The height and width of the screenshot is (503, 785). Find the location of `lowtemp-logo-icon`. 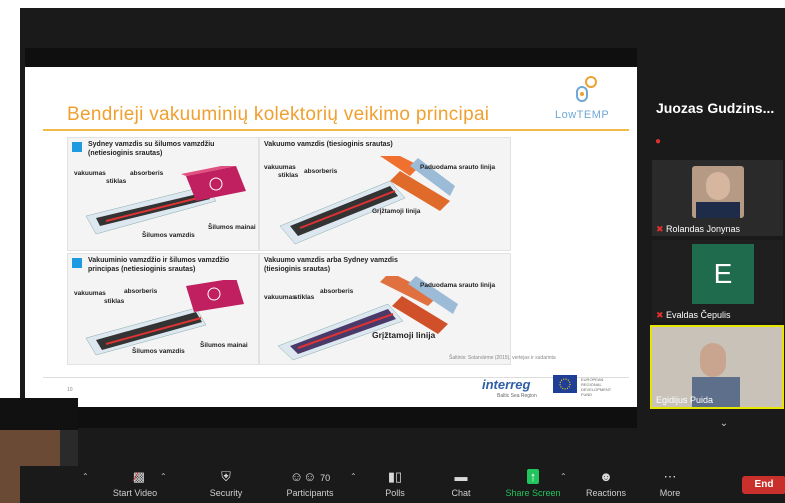

lowtemp-logo-icon is located at coordinates (586, 89).